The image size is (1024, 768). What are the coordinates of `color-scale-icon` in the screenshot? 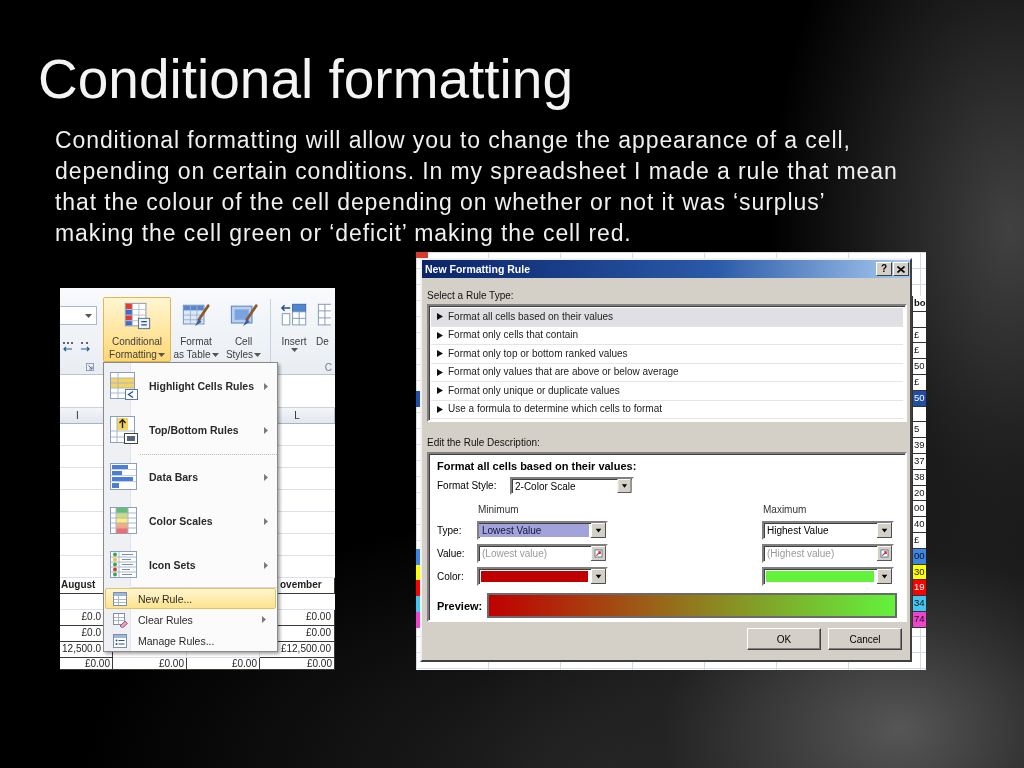 It's located at (124, 521).